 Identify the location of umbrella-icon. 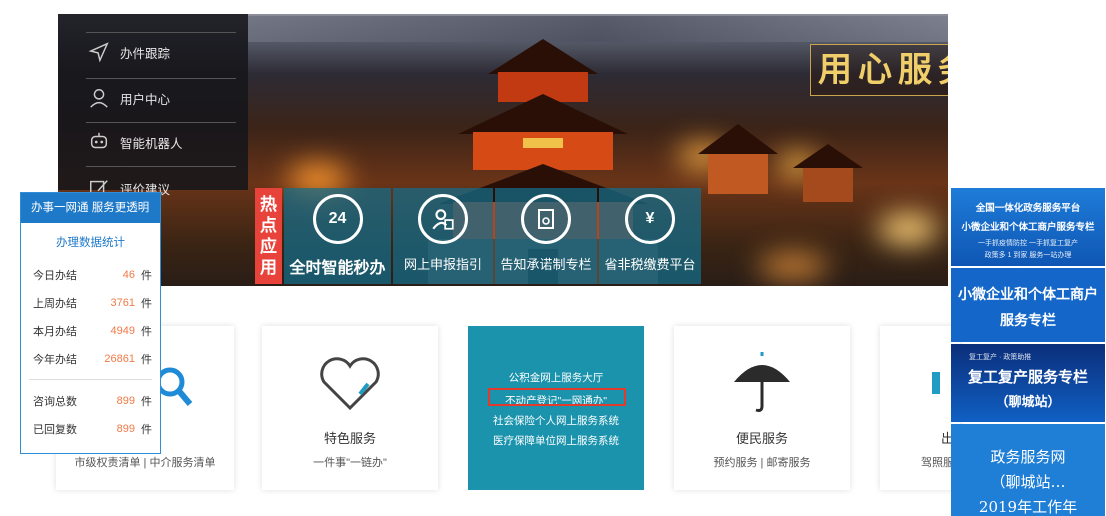
(762, 382).